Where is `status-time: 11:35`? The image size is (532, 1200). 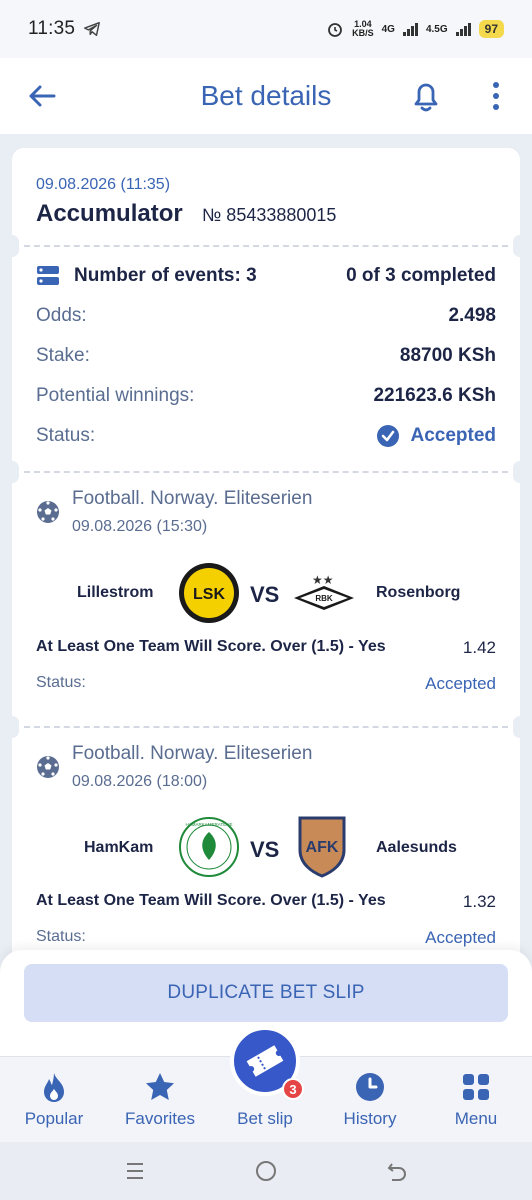 status-time: 11:35 is located at coordinates (52, 28).